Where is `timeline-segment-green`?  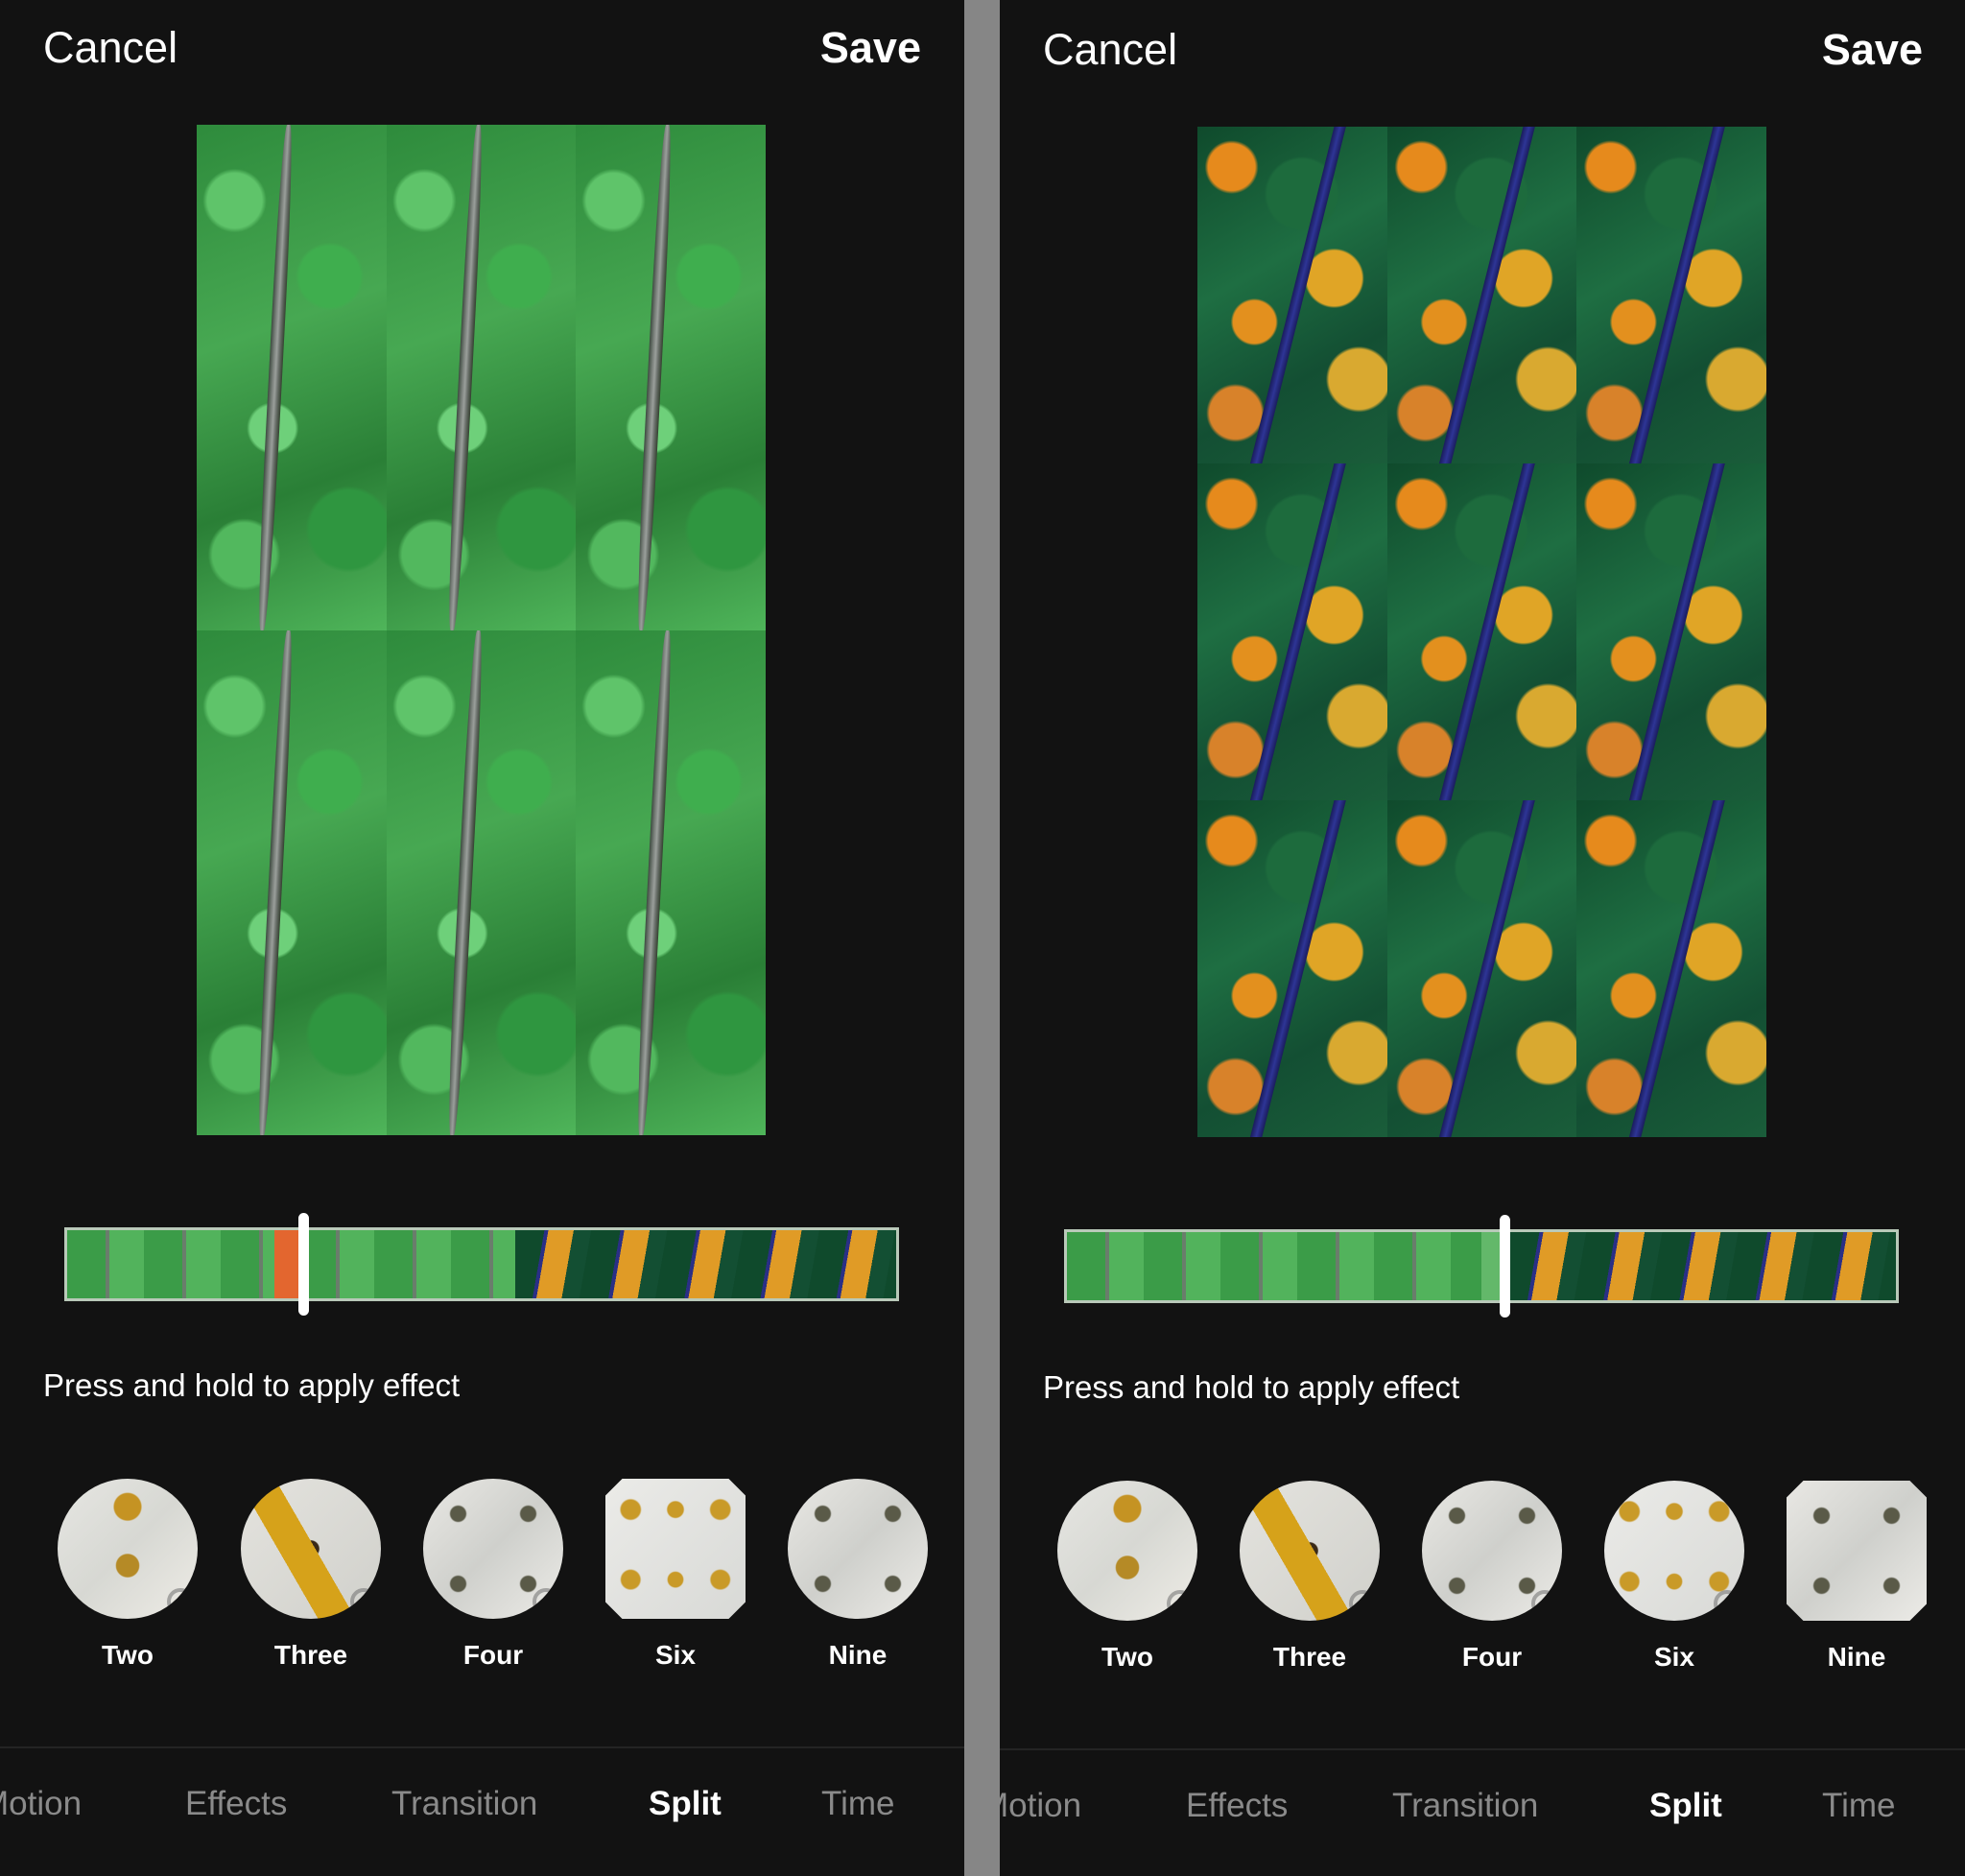
timeline-segment-green is located at coordinates (1289, 1266).